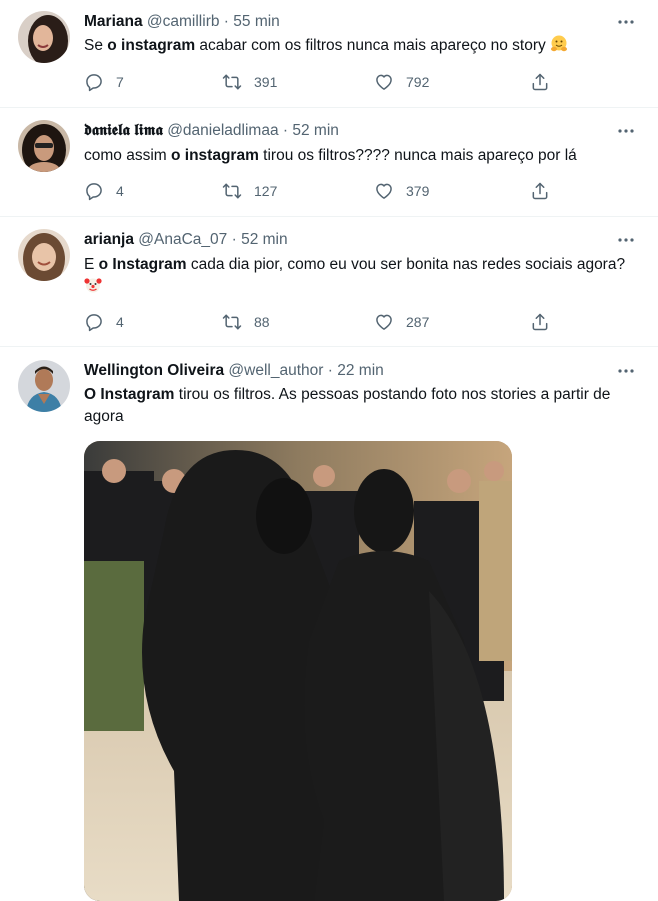  What do you see at coordinates (113, 21) in the screenshot?
I see `author-name: Mariana` at bounding box center [113, 21].